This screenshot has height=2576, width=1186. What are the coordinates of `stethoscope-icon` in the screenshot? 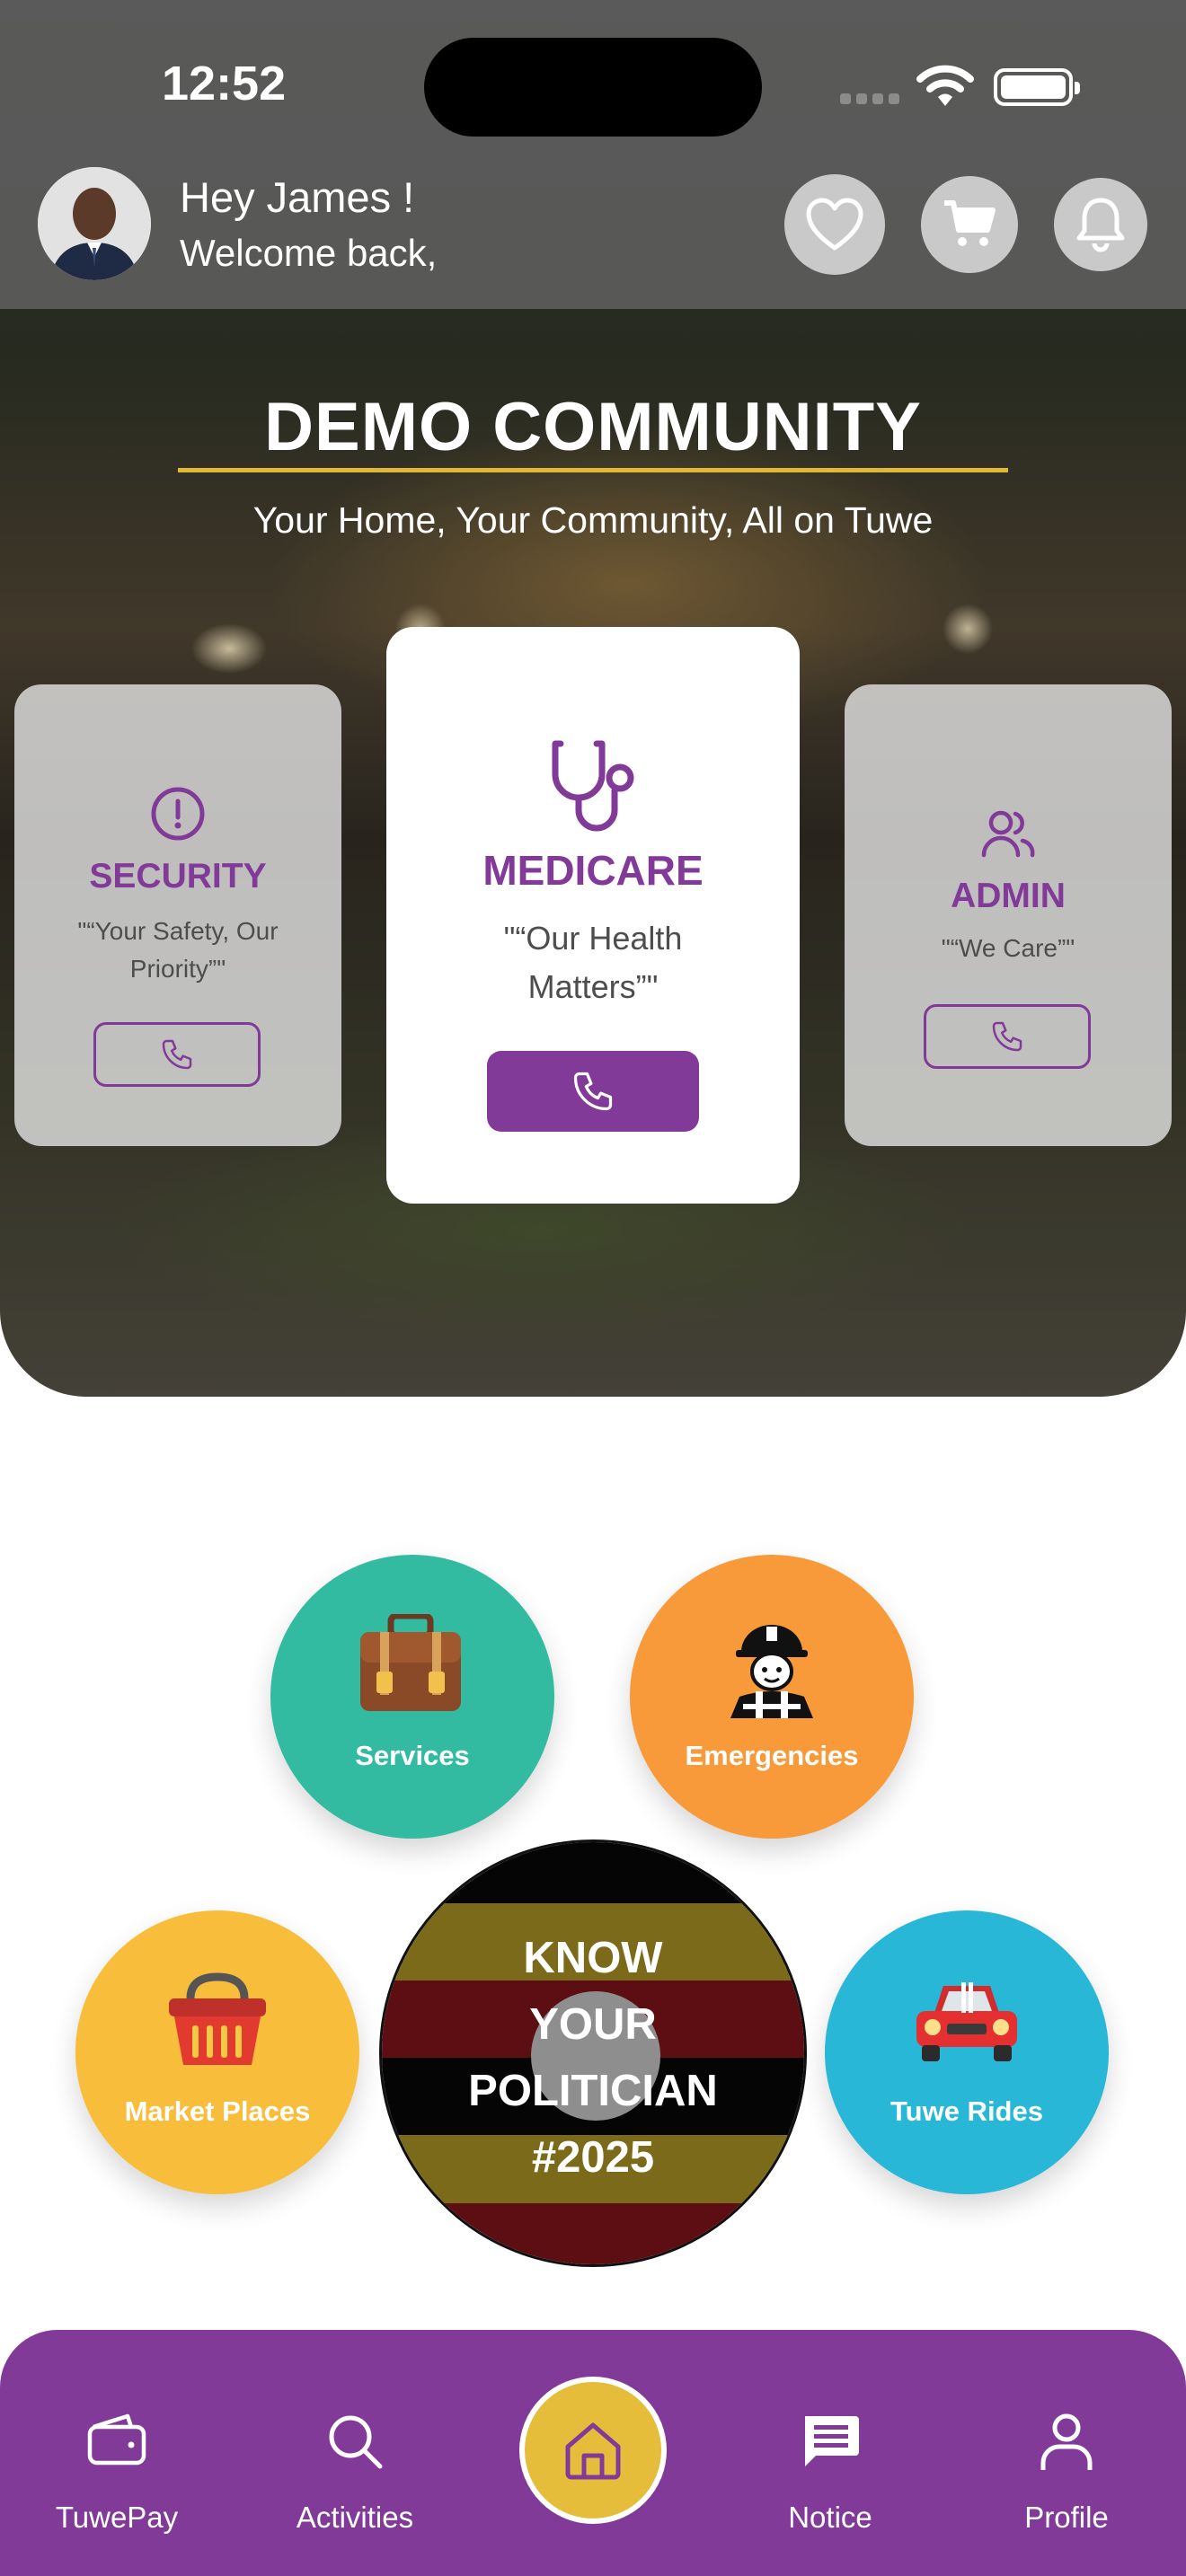 It's located at (593, 786).